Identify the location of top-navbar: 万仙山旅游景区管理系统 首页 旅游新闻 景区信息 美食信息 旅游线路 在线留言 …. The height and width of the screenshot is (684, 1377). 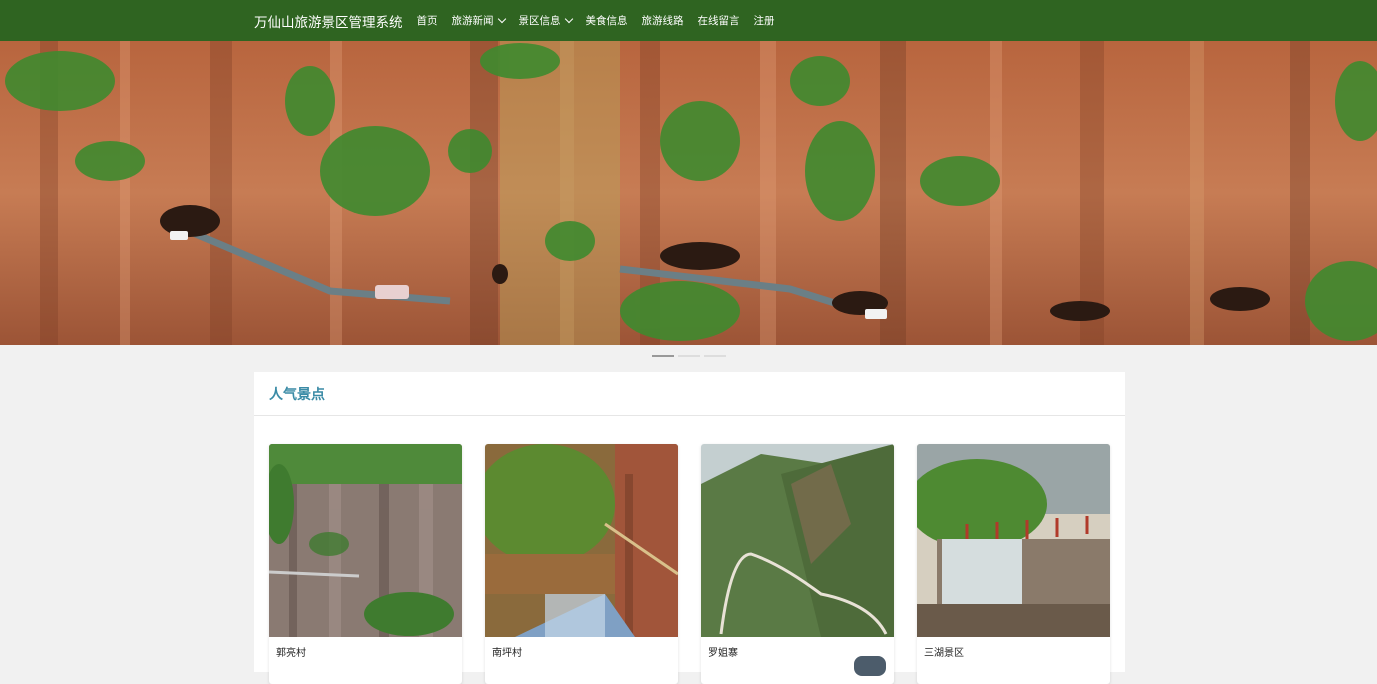
(688, 20).